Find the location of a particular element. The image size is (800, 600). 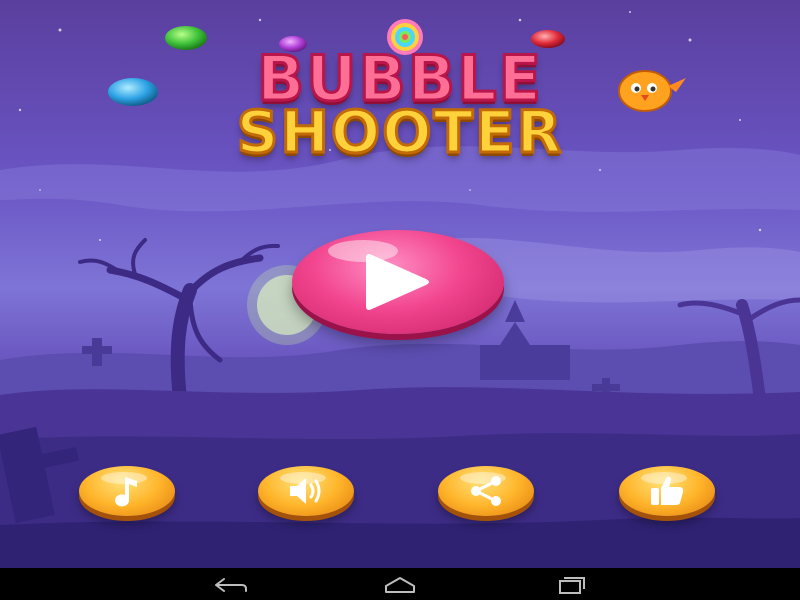

system-nav-bar is located at coordinates (400, 584).